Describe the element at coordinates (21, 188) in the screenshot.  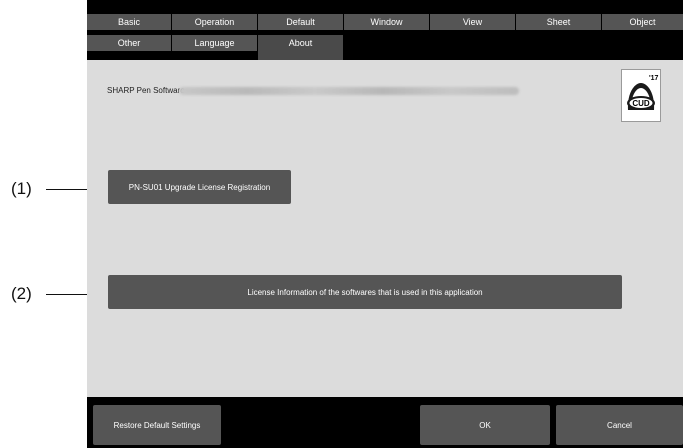
I see `callout-label-1: (1)` at that location.